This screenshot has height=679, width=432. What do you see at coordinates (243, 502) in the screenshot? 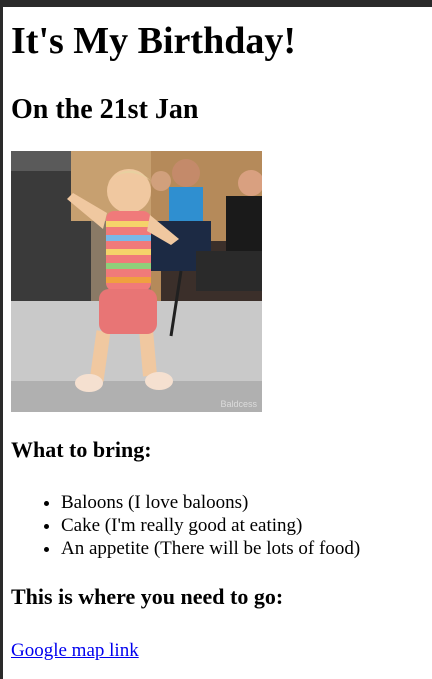
I see `list-item: Baloons (I love baloons)` at bounding box center [243, 502].